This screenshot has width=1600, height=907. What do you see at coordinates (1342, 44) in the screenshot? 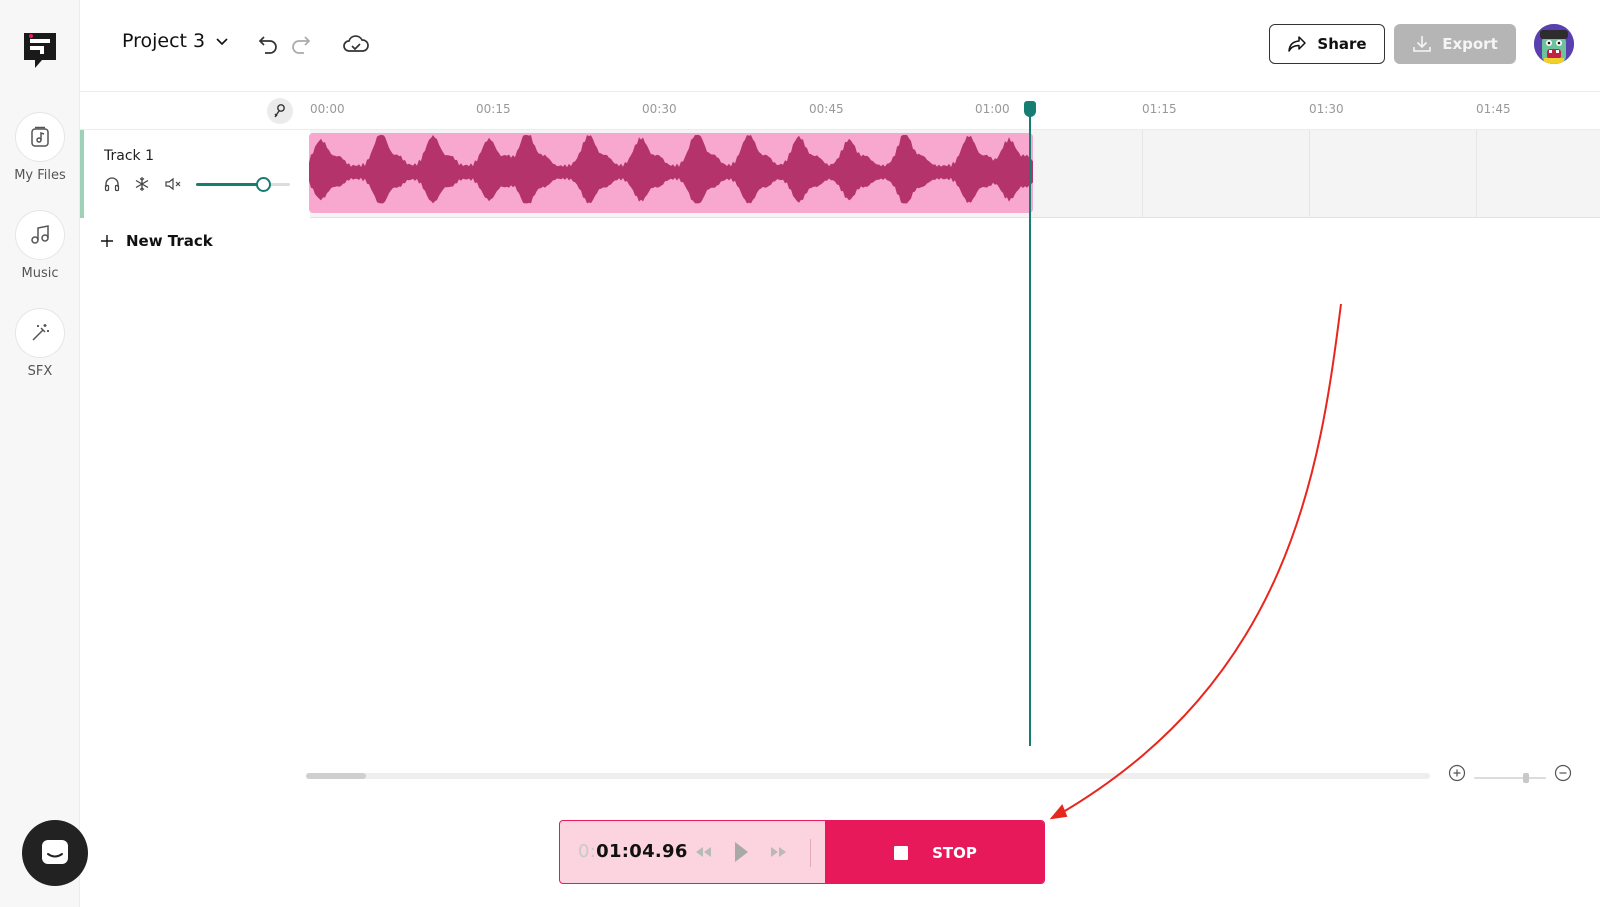
I see `share-label: Share` at bounding box center [1342, 44].